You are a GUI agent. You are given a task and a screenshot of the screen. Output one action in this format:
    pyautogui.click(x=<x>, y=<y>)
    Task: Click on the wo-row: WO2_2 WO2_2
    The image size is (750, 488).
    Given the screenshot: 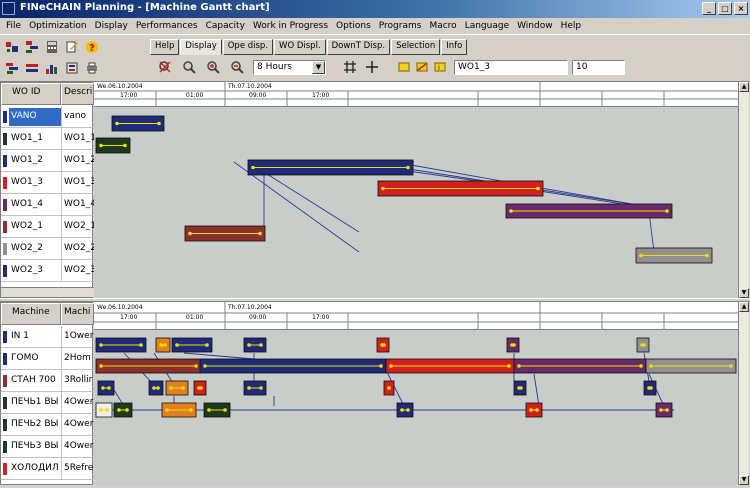 What is the action you would take?
    pyautogui.click(x=47, y=249)
    